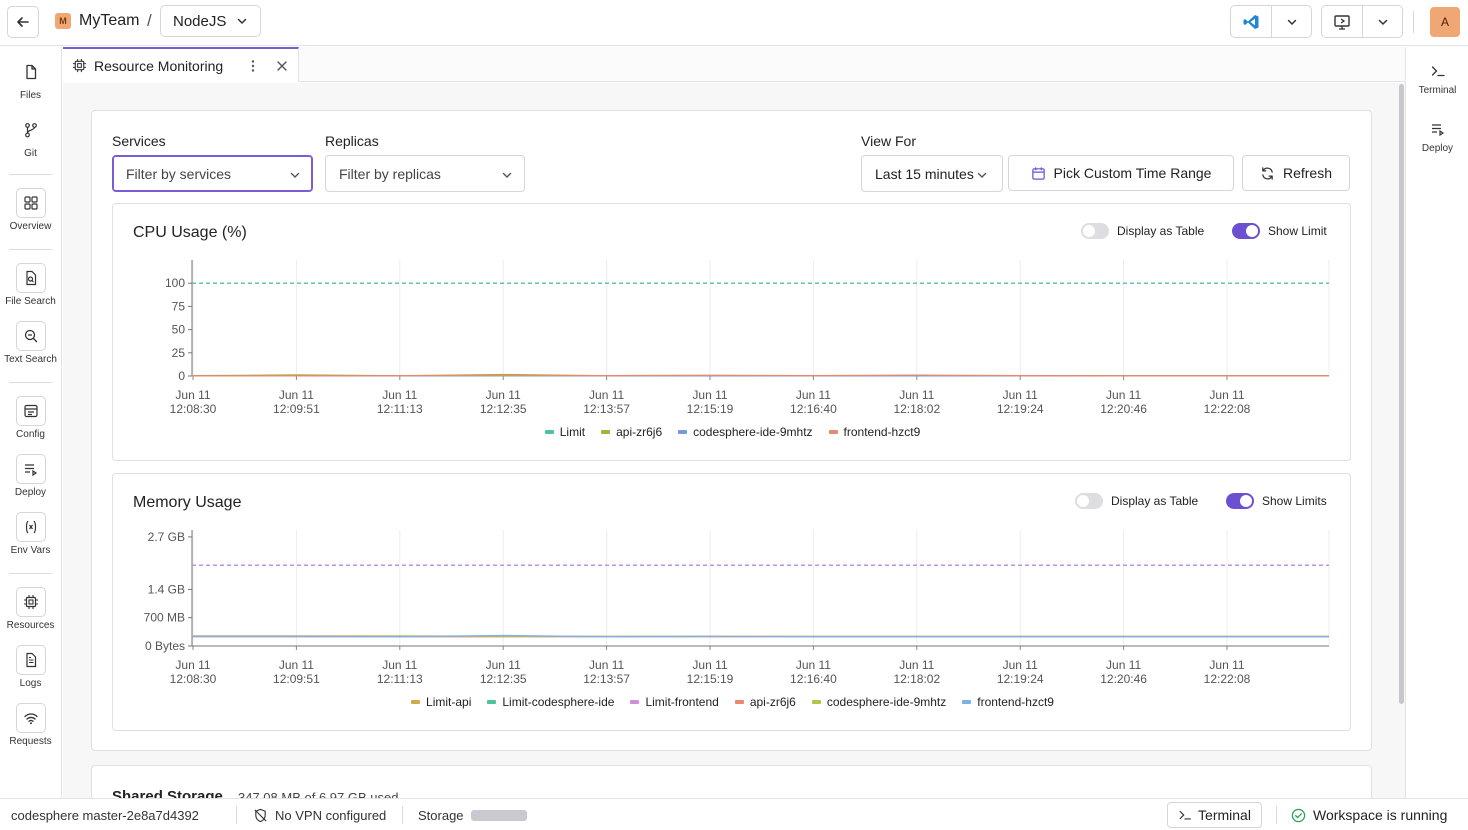 The height and width of the screenshot is (830, 1468). What do you see at coordinates (1382, 21) in the screenshot?
I see `preview-menu-button` at bounding box center [1382, 21].